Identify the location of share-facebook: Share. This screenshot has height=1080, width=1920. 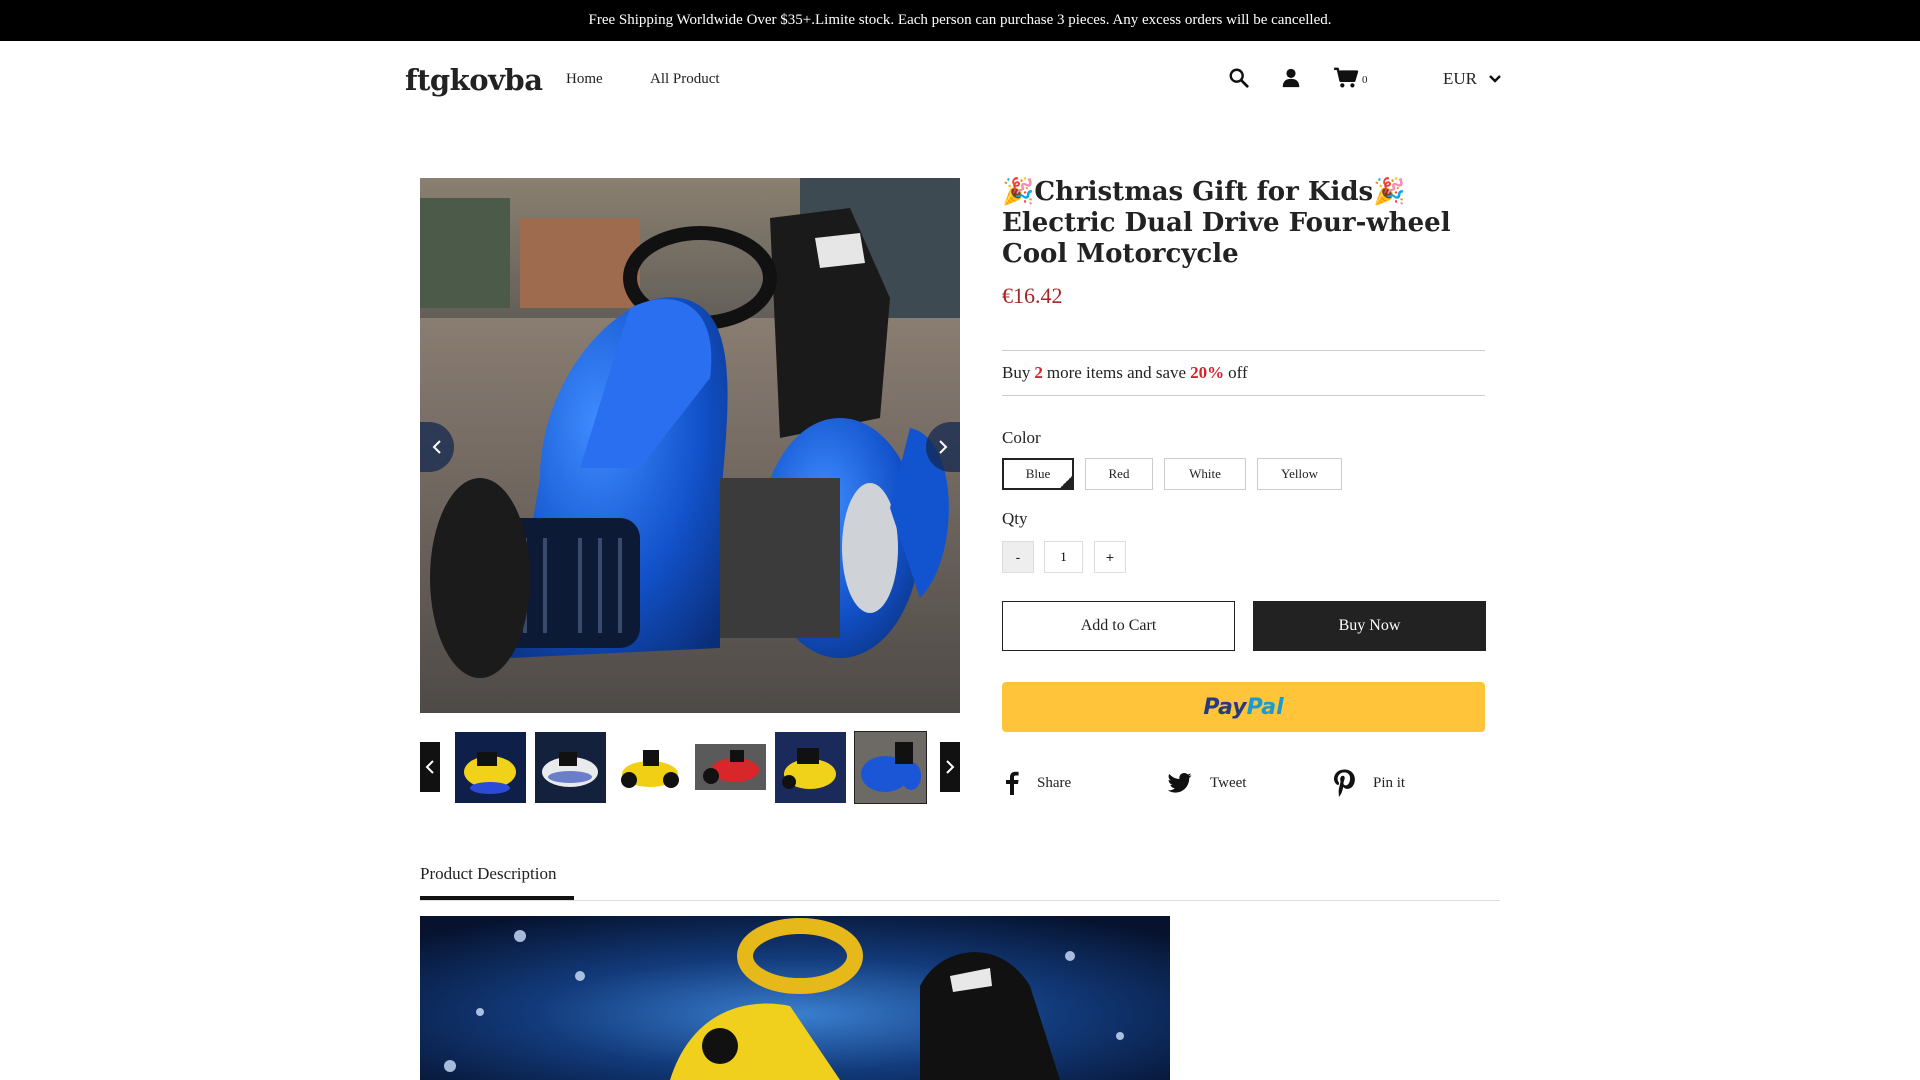
(1038, 783).